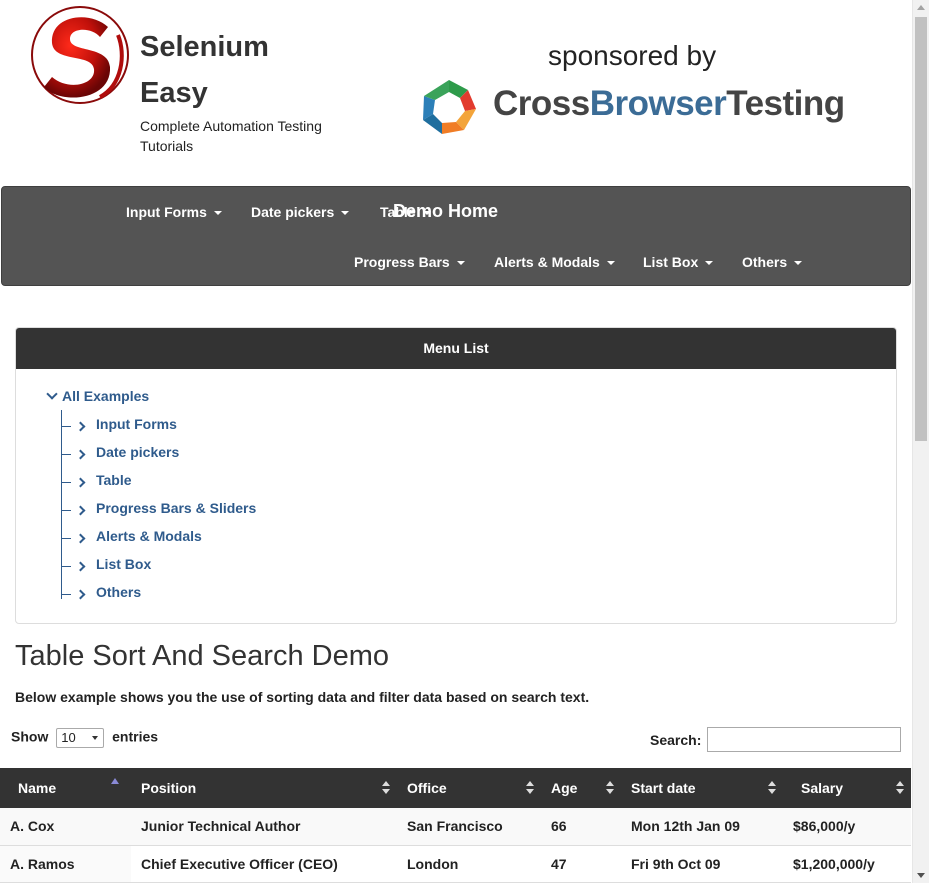  Describe the element at coordinates (449, 107) in the screenshot. I see `crossbrowsertesting-logo-icon` at that location.